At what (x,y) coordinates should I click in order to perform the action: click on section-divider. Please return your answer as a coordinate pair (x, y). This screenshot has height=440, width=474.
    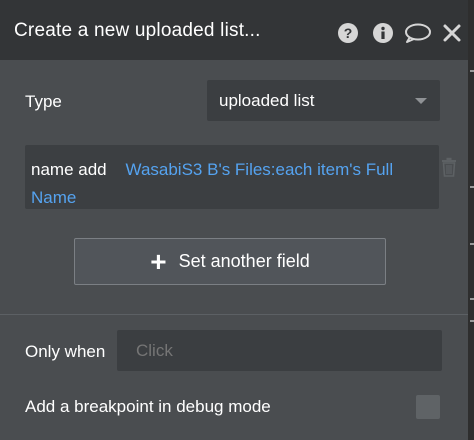
    Looking at the image, I should click on (234, 314).